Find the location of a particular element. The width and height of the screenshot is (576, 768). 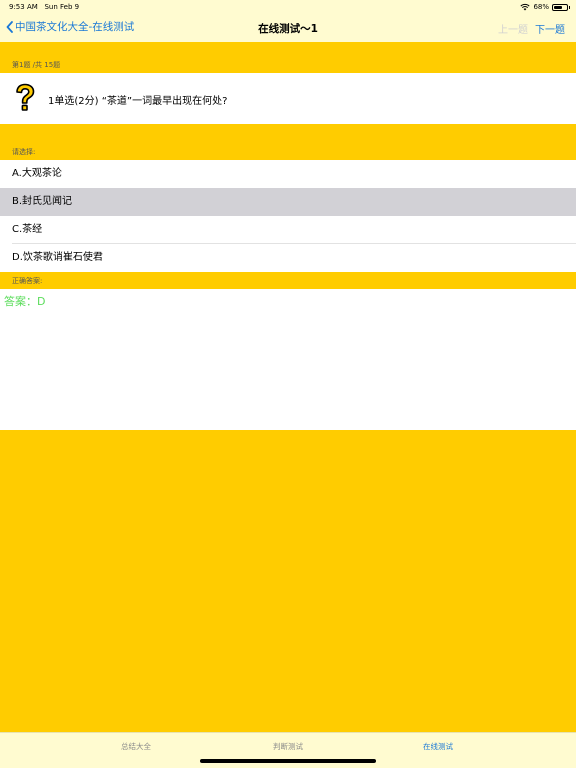

status-bar: 9:53 AM Sun Feb 9 68% is located at coordinates (288, 7).